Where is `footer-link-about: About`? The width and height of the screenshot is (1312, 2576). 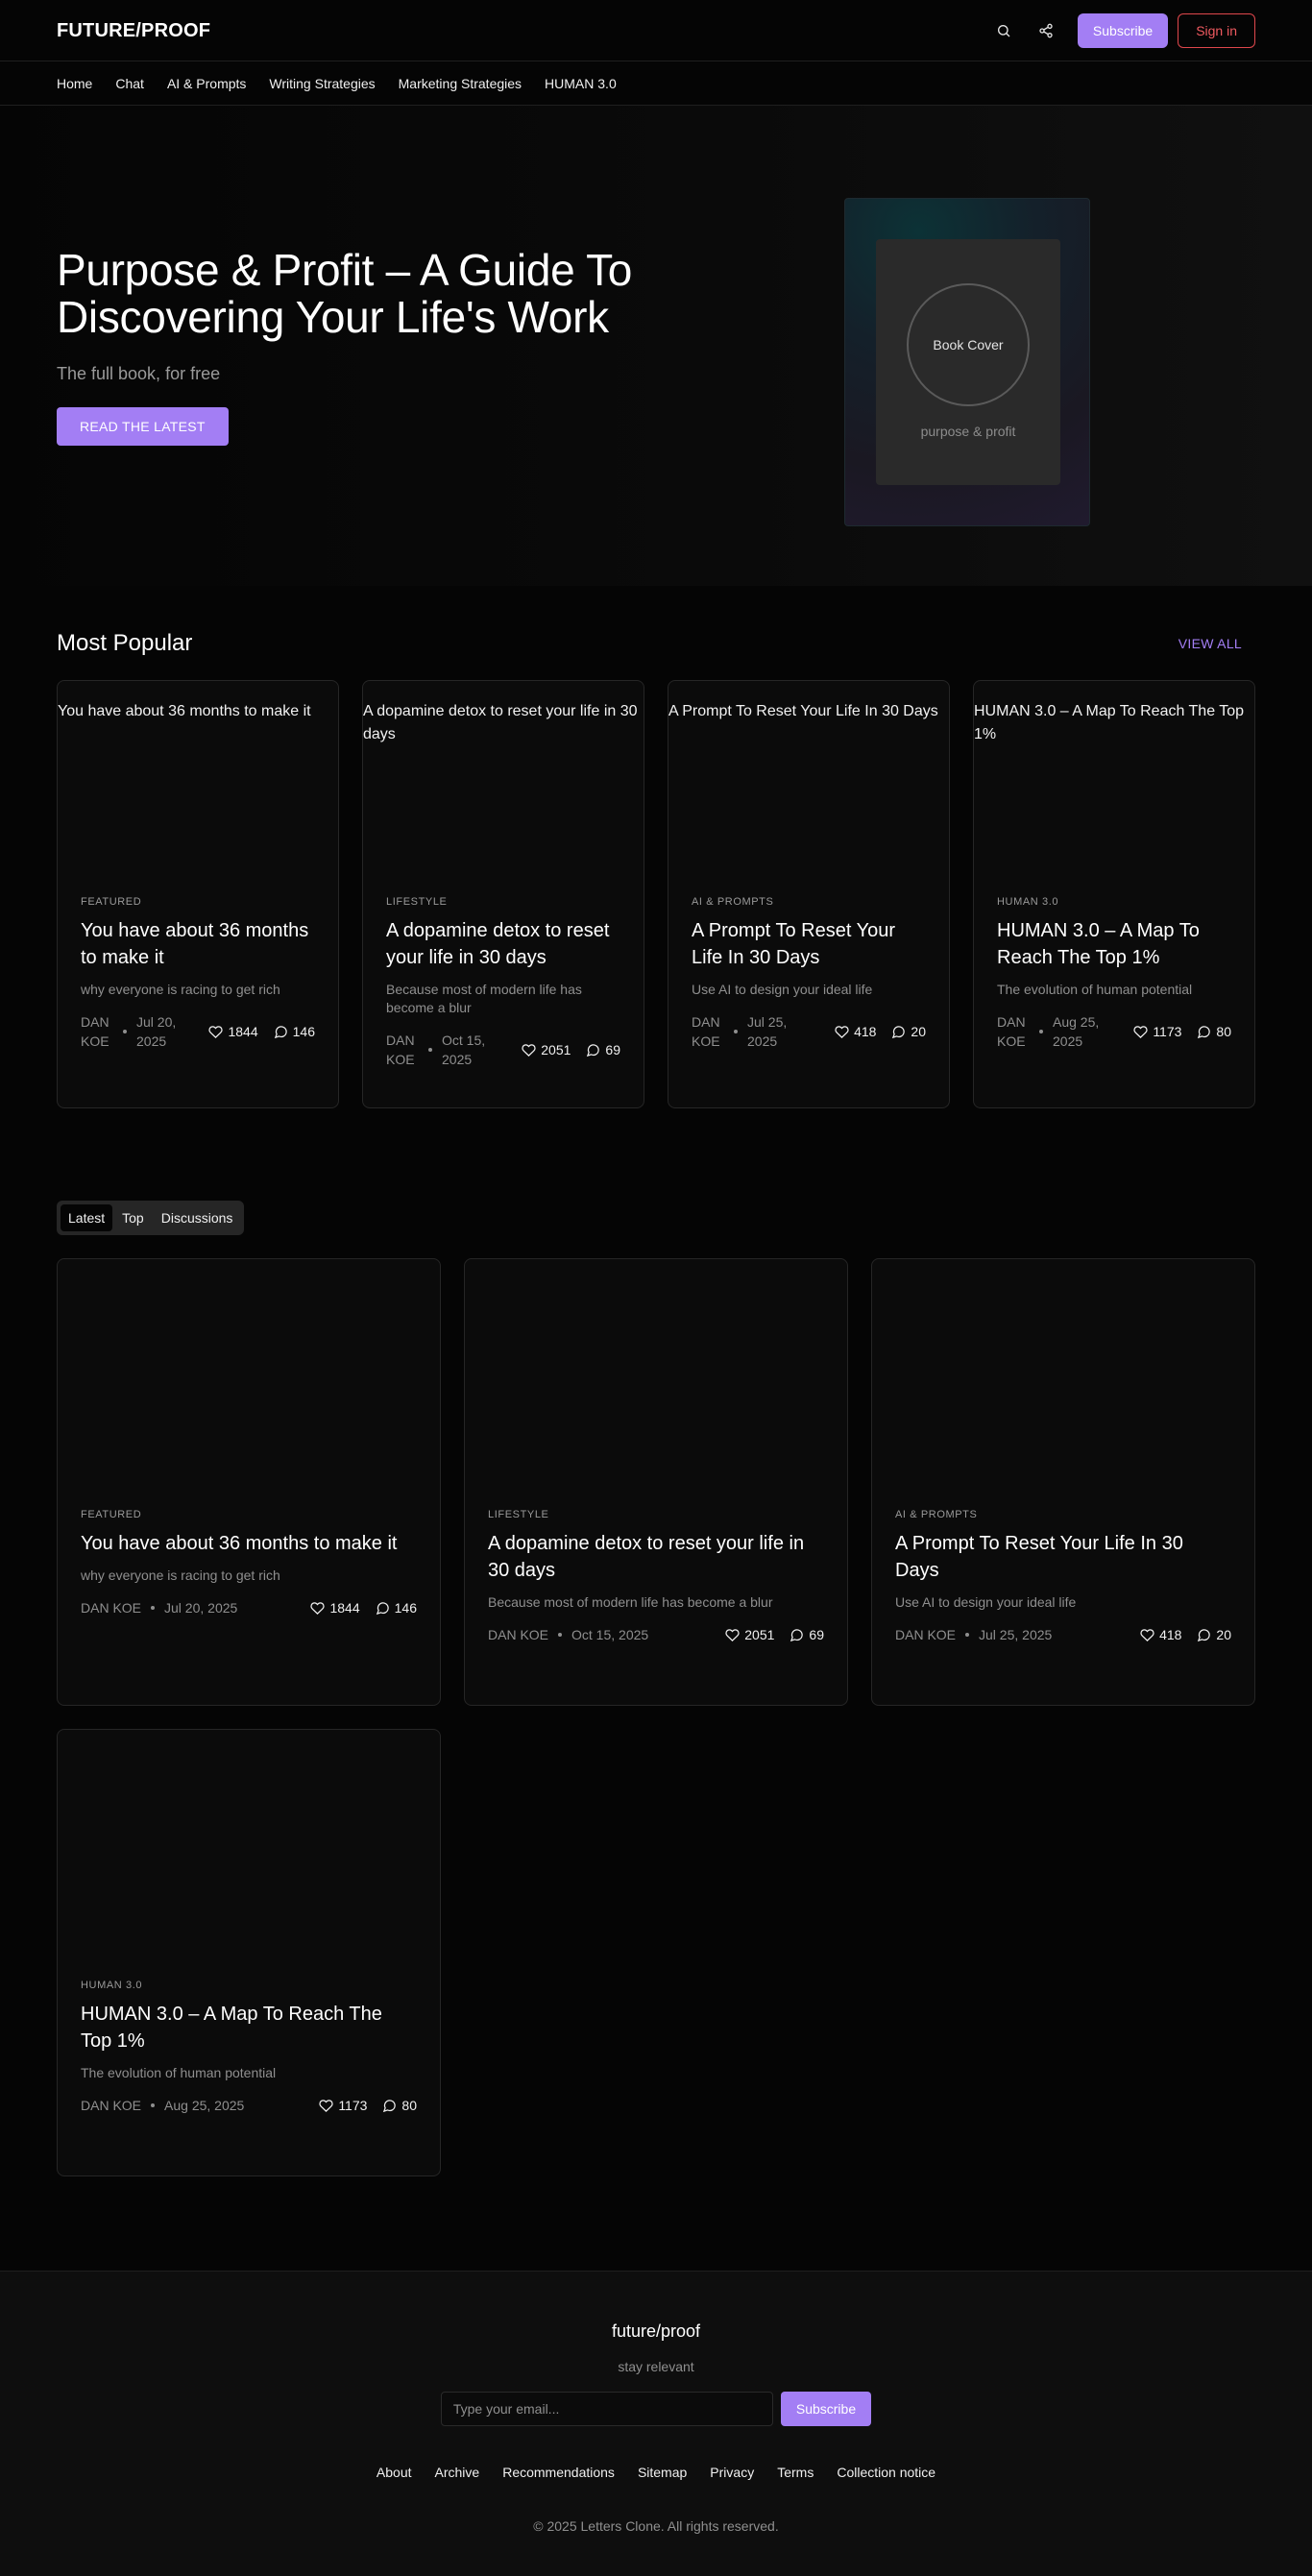 footer-link-about: About is located at coordinates (395, 2472).